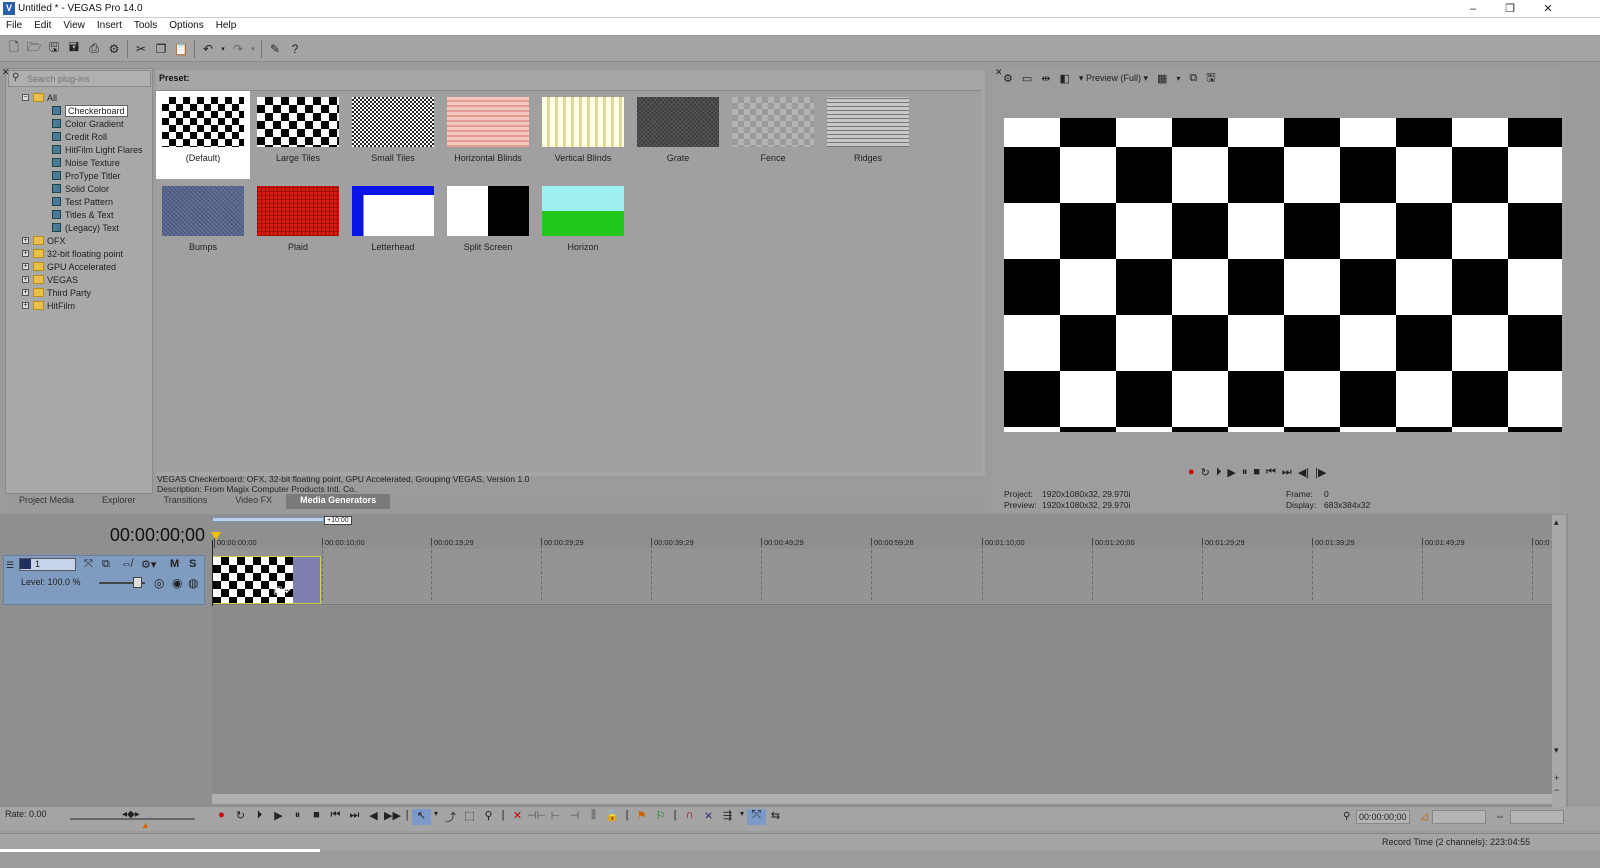 The height and width of the screenshot is (868, 1600). Describe the element at coordinates (1556, 790) in the screenshot. I see `zoom-out-icon: −` at that location.